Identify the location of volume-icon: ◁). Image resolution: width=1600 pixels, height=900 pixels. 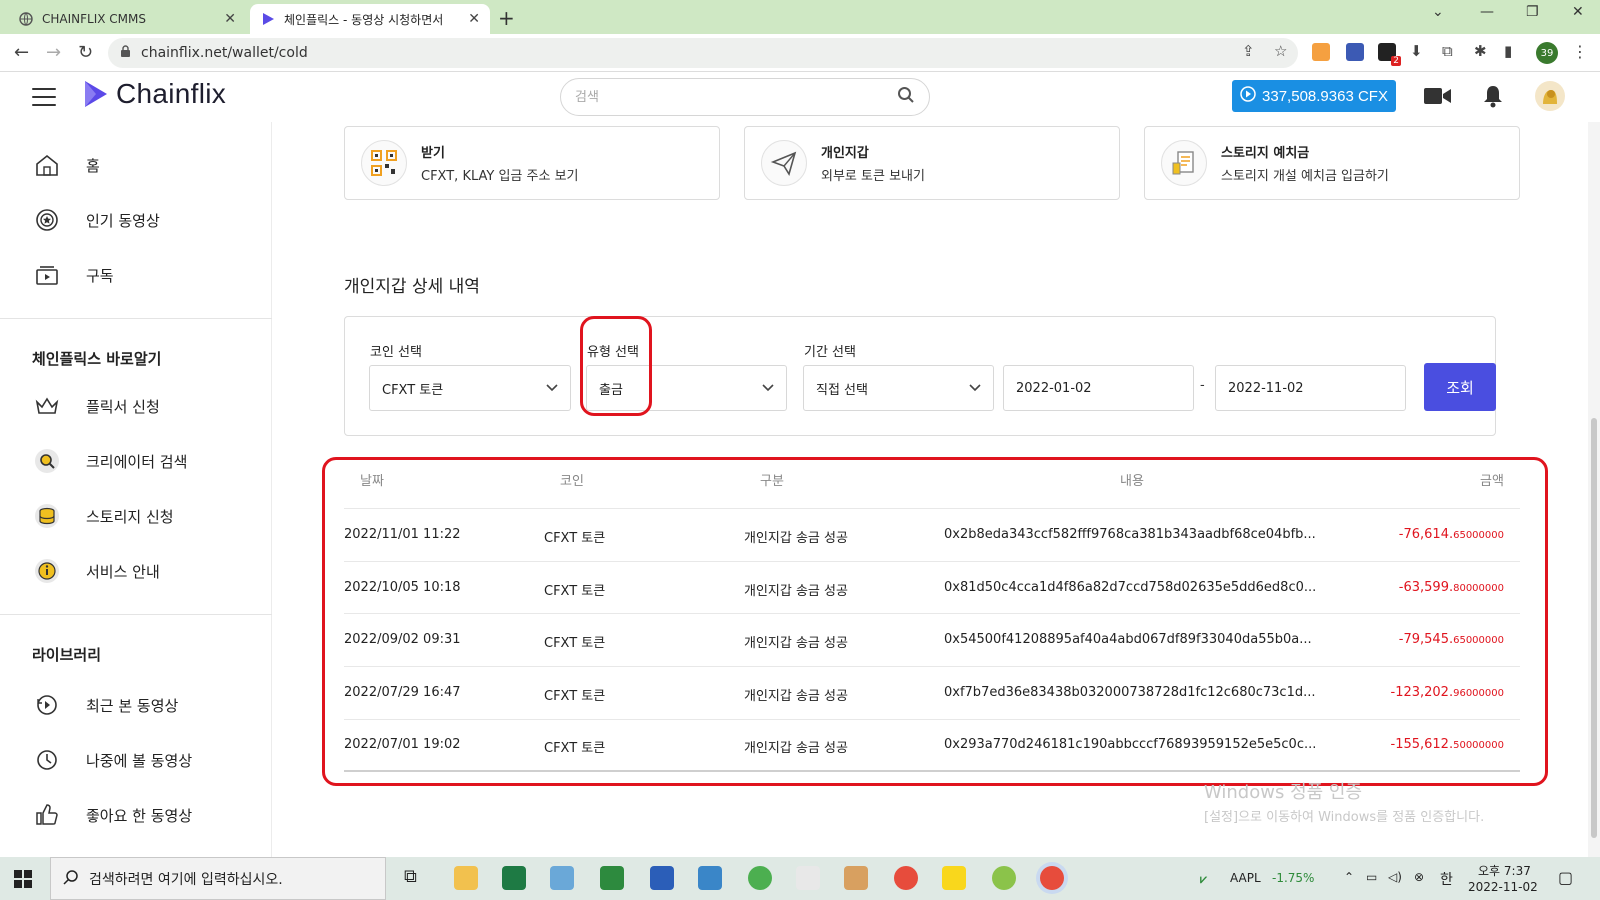
(1395, 877).